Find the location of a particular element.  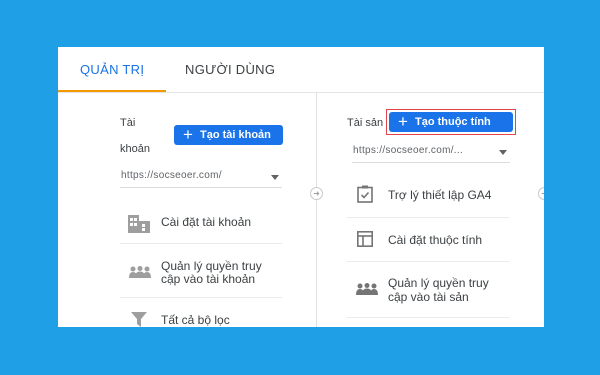

checklist-icon is located at coordinates (365, 194).